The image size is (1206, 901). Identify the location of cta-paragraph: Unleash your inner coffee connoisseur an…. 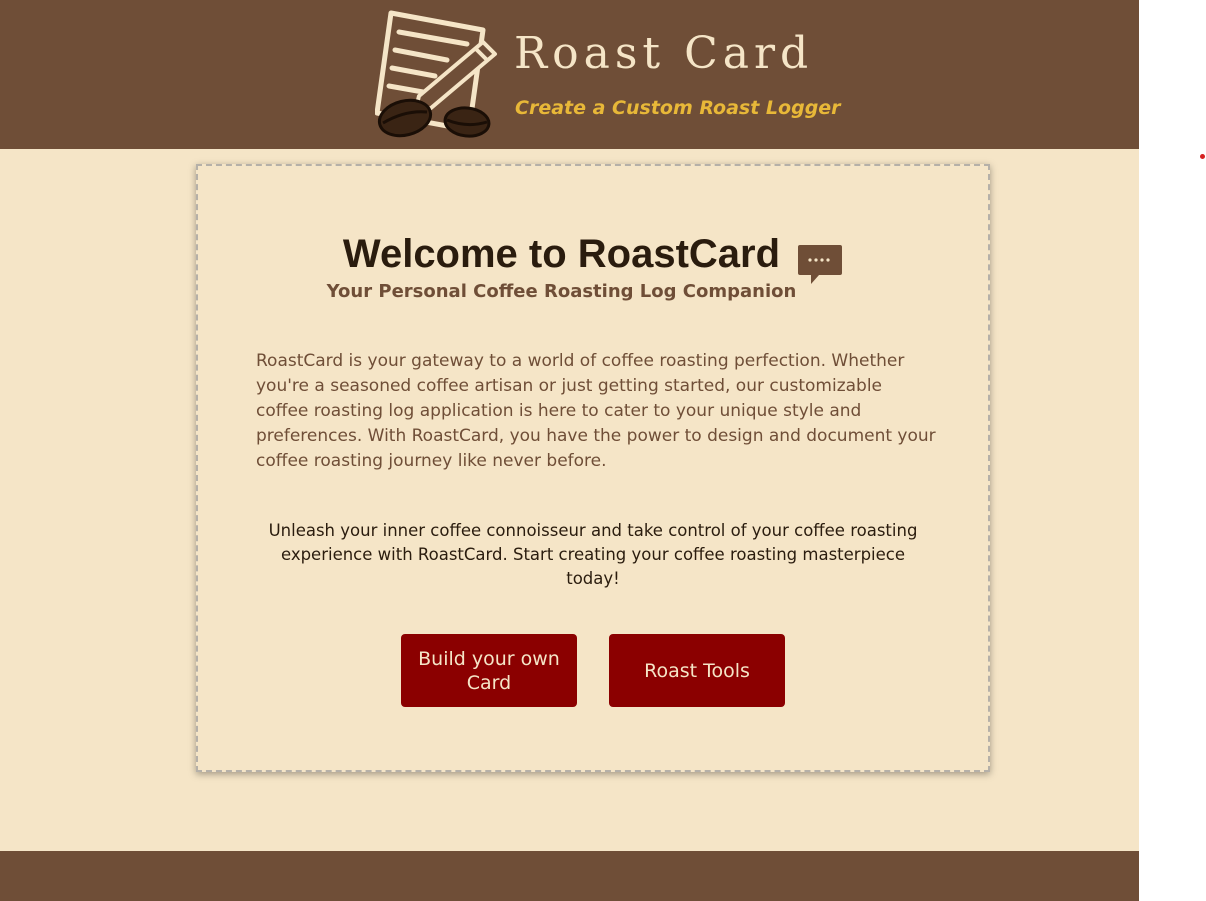
(593, 554).